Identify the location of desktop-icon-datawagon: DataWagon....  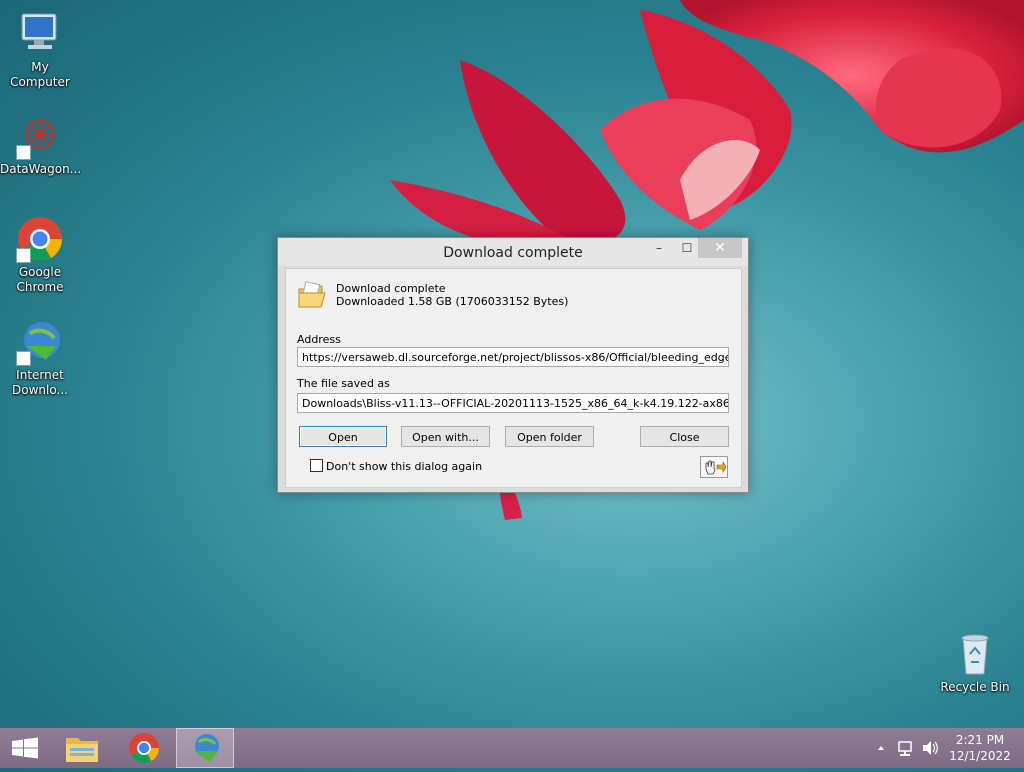
(41, 144).